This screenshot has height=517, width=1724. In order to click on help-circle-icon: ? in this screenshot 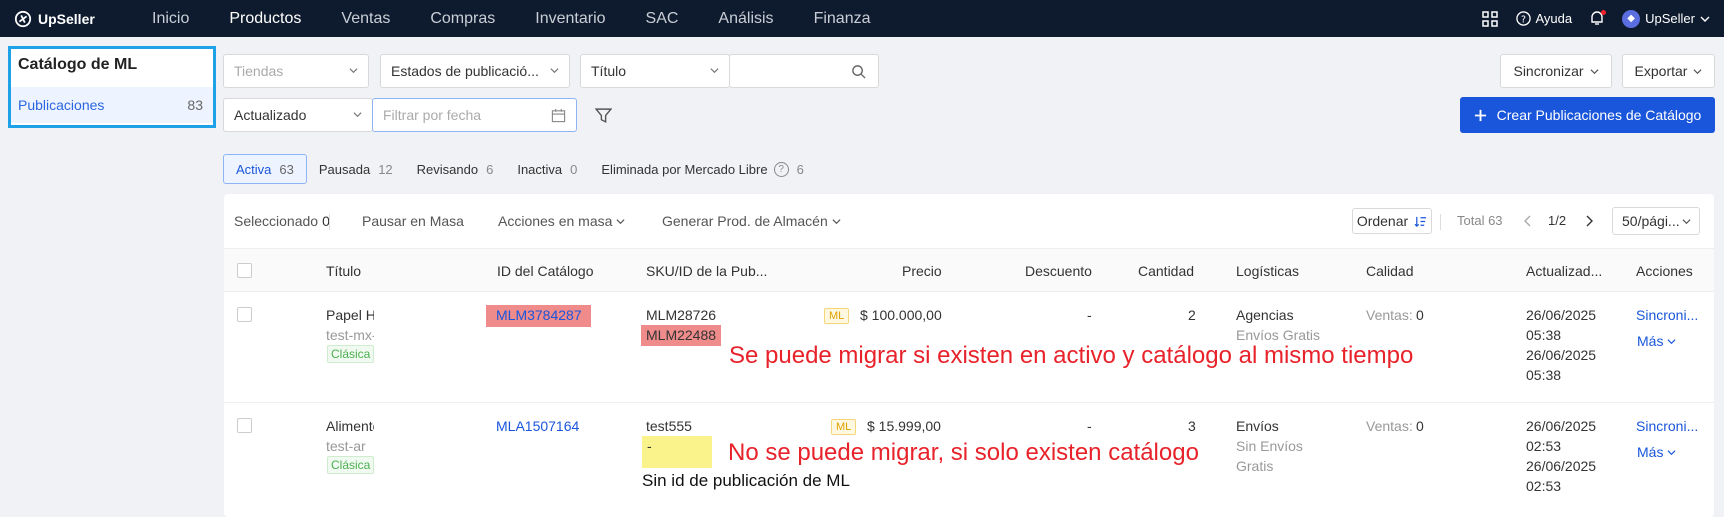, I will do `click(781, 169)`.